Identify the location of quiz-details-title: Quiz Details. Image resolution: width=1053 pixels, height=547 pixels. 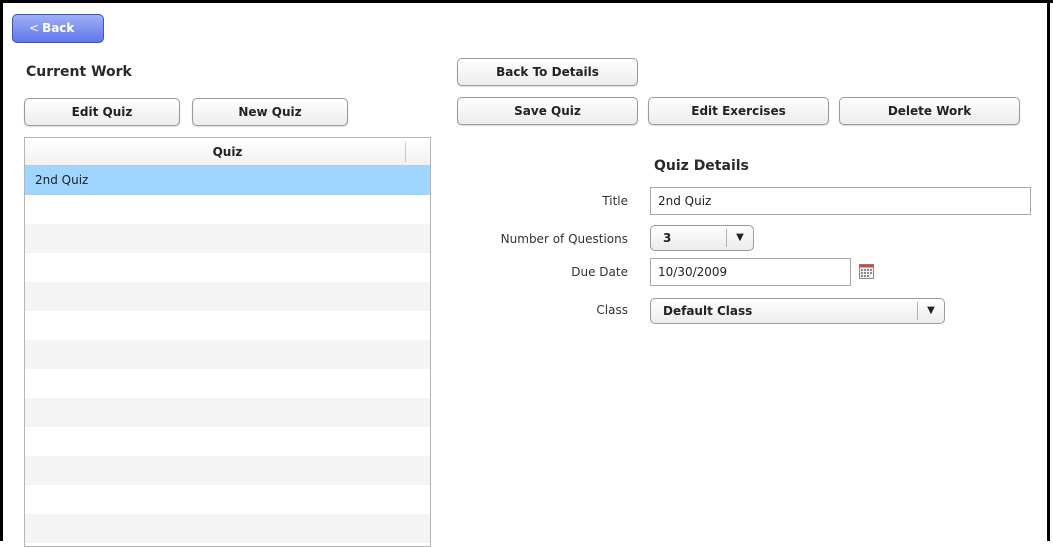
(701, 166).